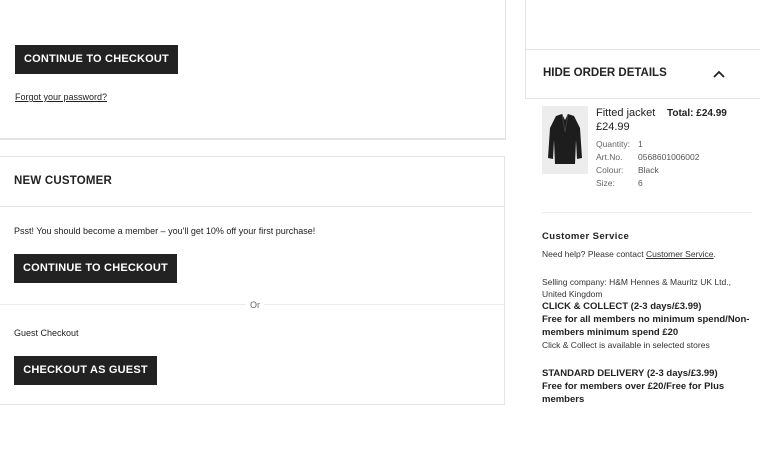  Describe the element at coordinates (648, 170) in the screenshot. I see `attr-value-colour: Black` at that location.